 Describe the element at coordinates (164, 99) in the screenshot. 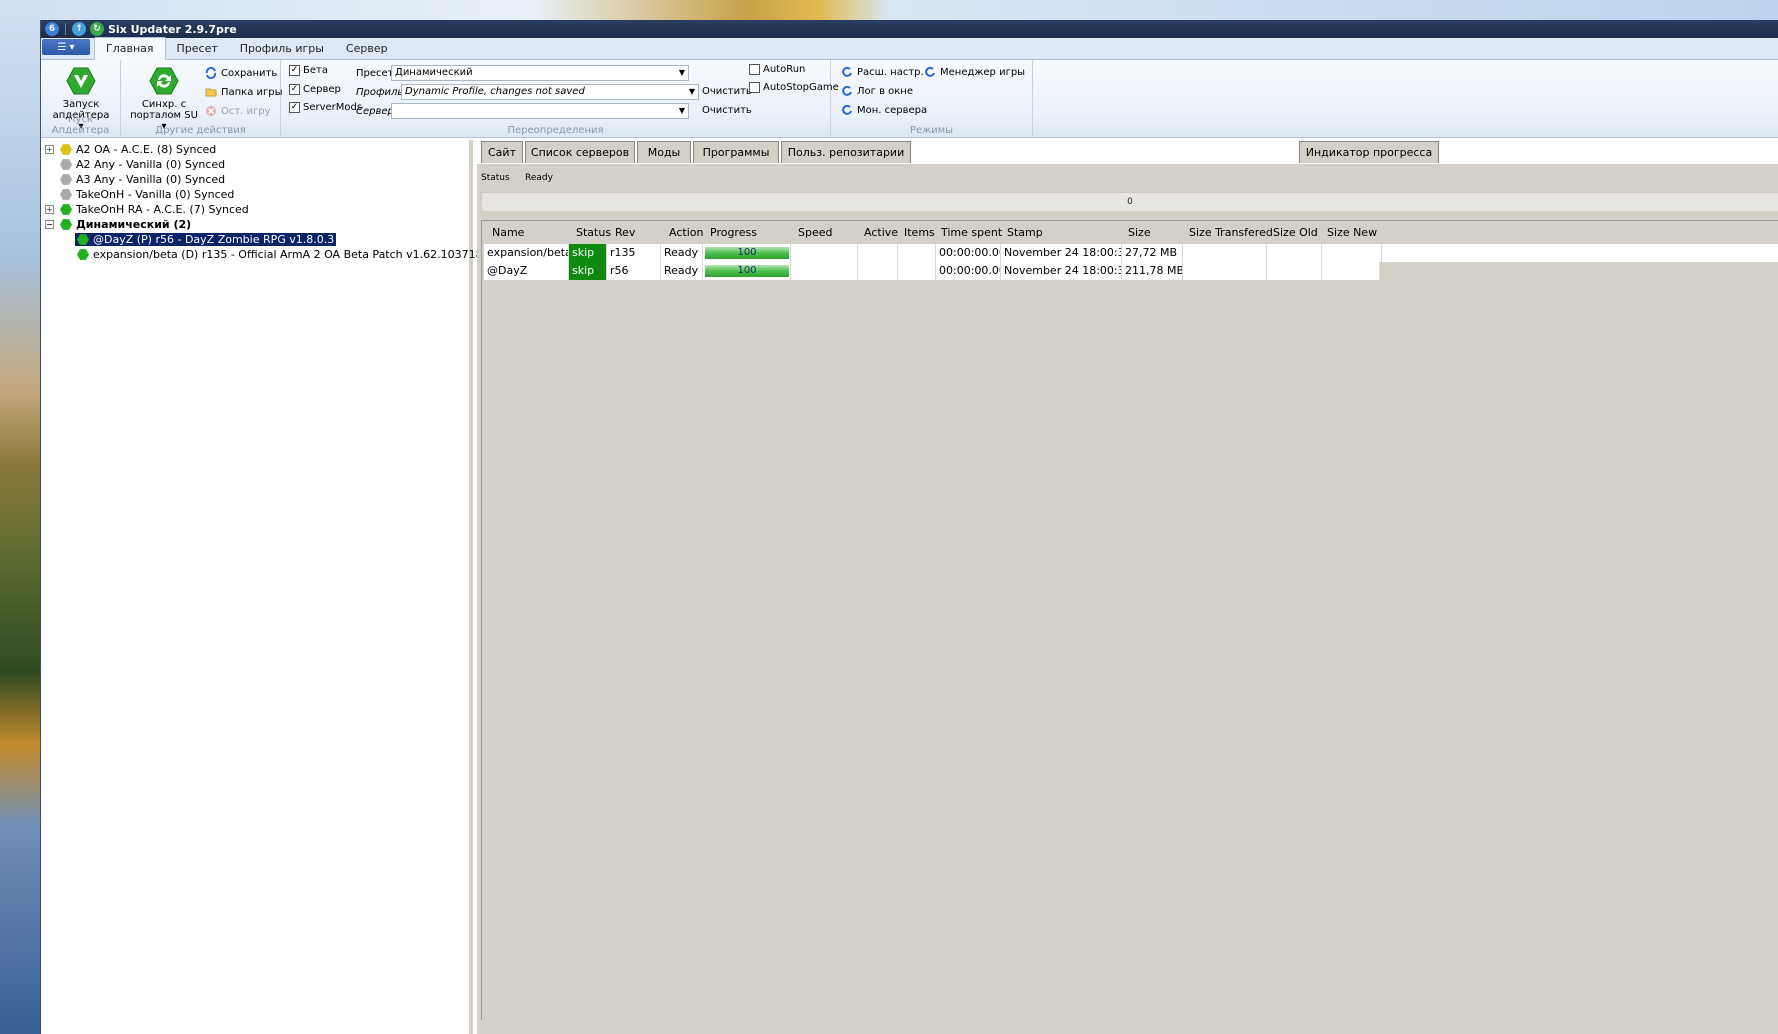

I see `sync-portal-button: Синхр. с порталом SU ▾` at that location.